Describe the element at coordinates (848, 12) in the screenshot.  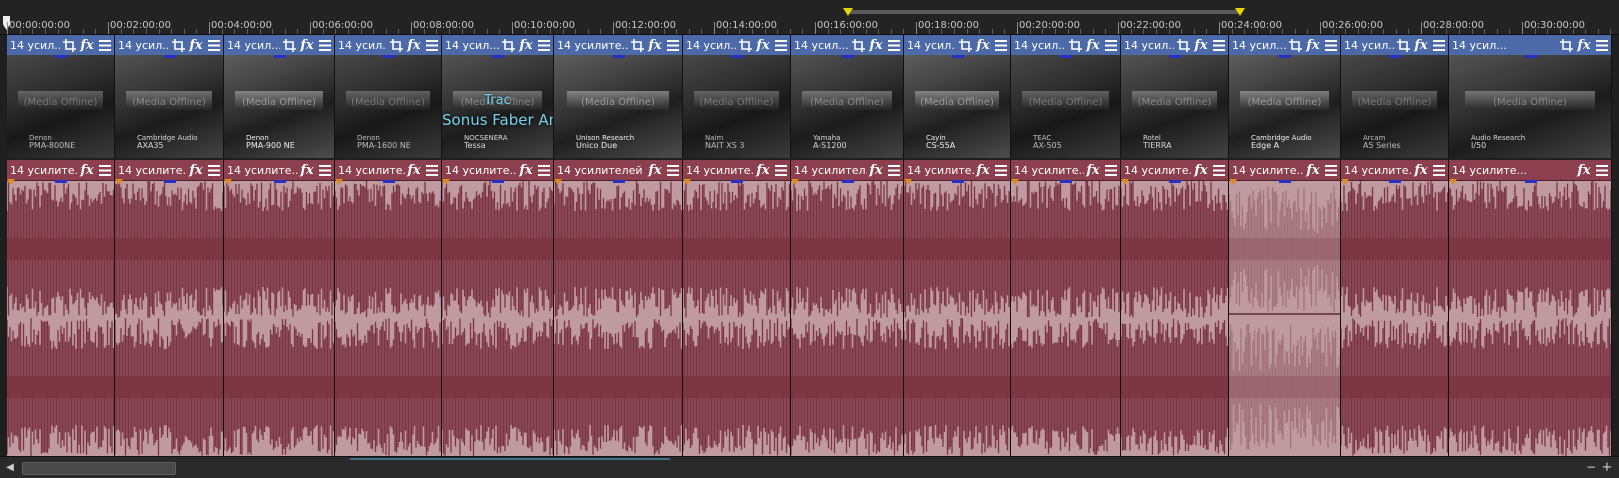
I see `loop-start-marker` at that location.